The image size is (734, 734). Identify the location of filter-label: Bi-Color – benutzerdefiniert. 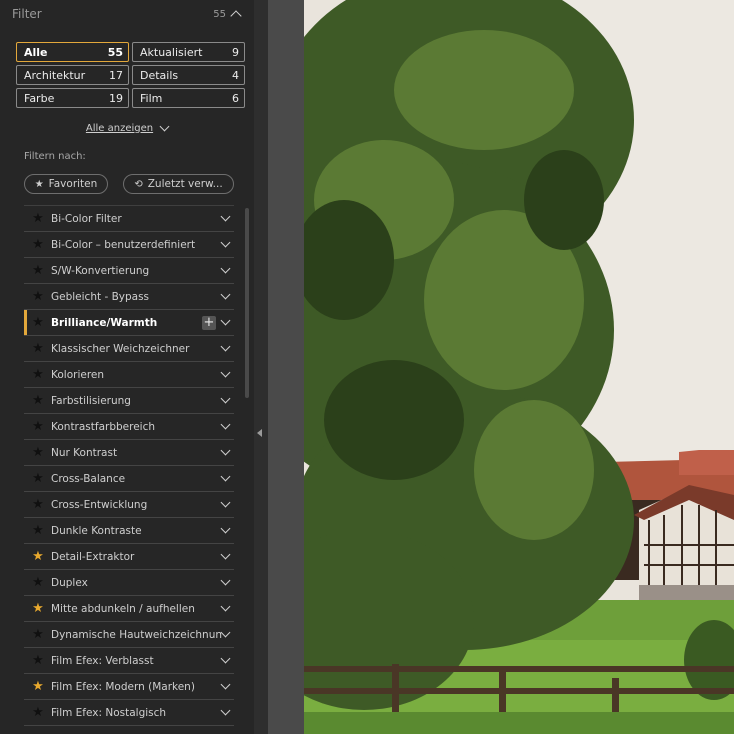
(123, 244).